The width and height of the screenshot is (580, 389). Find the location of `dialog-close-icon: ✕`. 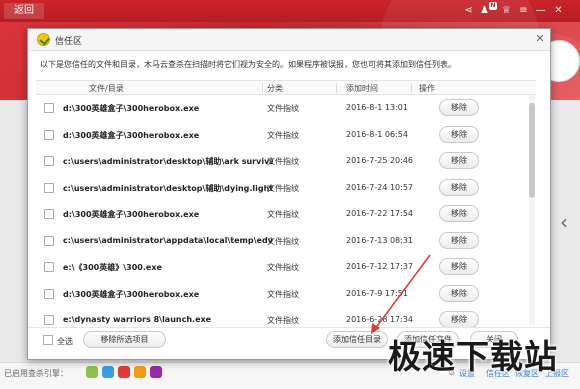

dialog-close-icon: ✕ is located at coordinates (540, 39).